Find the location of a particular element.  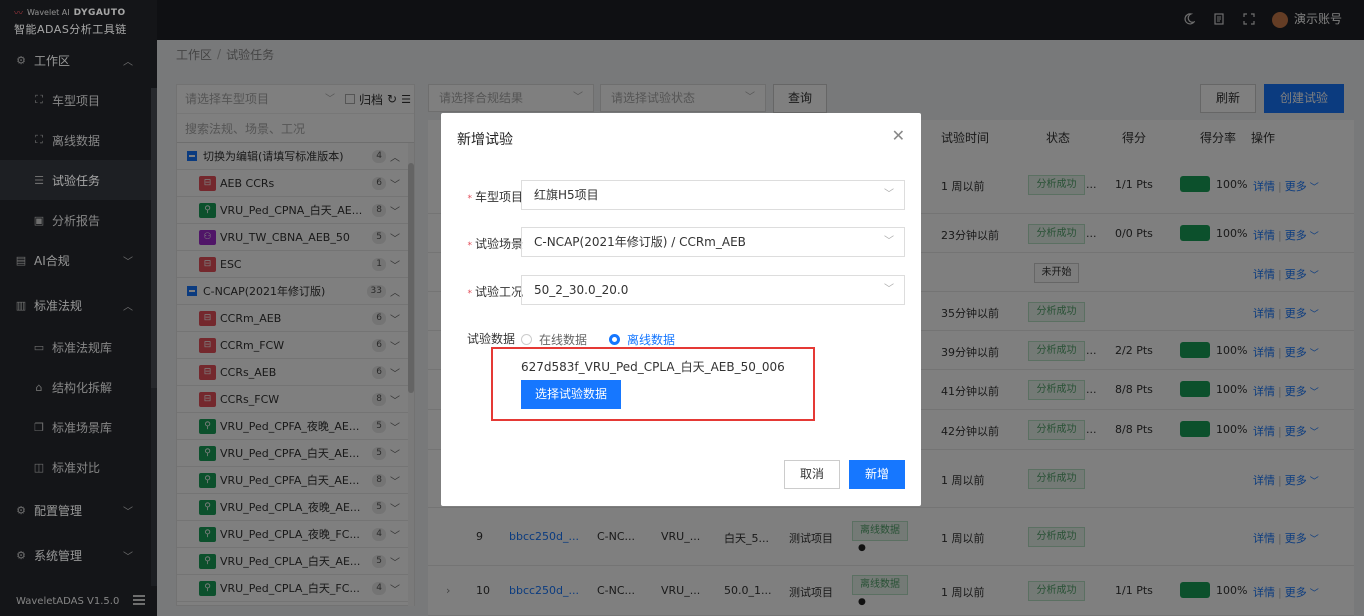

dialog-title: 新增试验 is located at coordinates (485, 140).